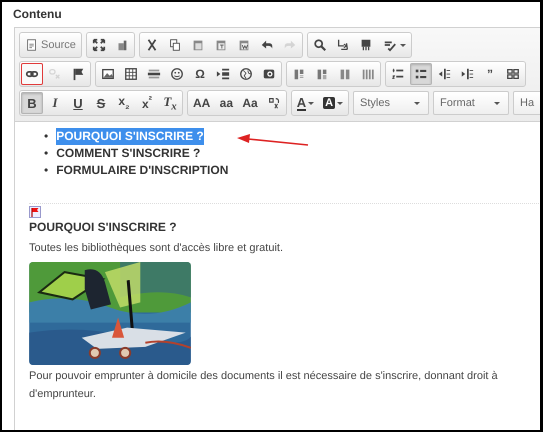 The height and width of the screenshot is (432, 543). Describe the element at coordinates (398, 74) in the screenshot. I see `numbered-list-icon` at that location.